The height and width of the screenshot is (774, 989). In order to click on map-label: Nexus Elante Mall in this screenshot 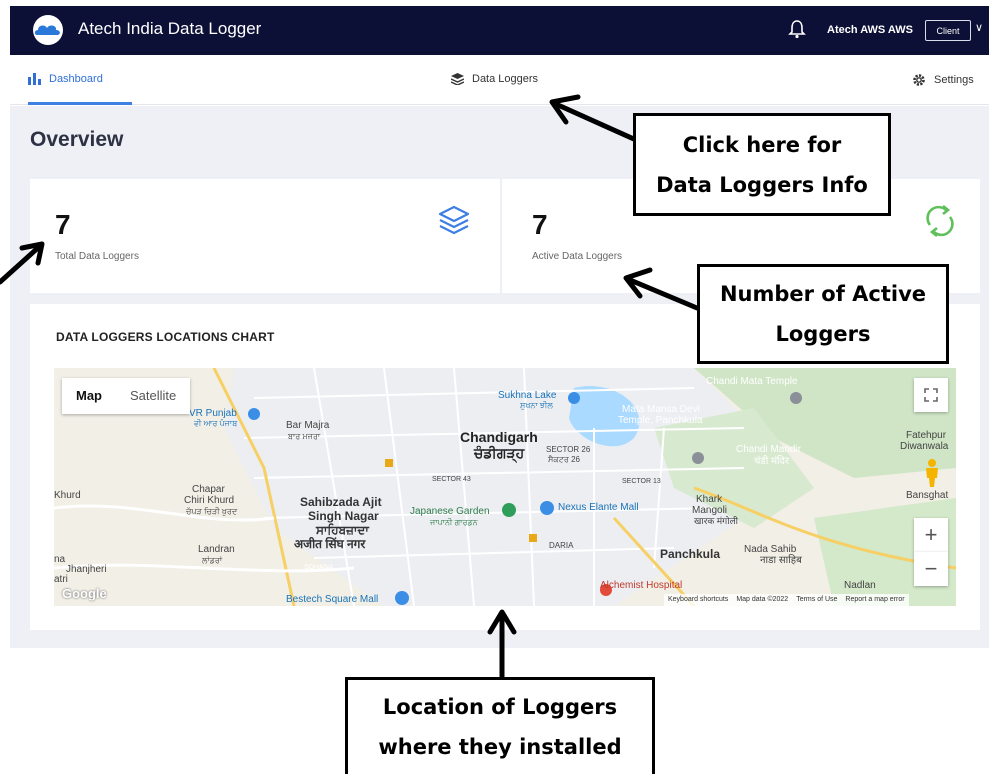, I will do `click(598, 507)`.